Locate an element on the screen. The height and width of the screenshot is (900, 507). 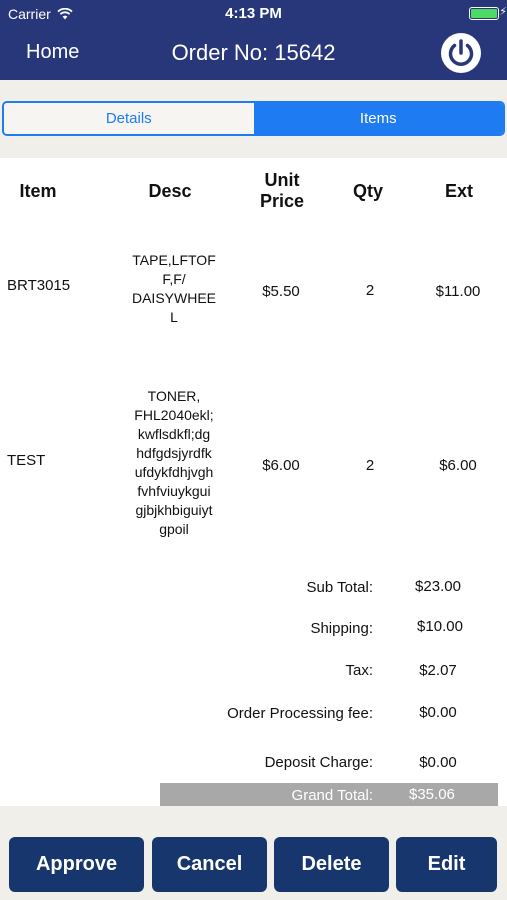
tab-details: Details is located at coordinates (129, 118).